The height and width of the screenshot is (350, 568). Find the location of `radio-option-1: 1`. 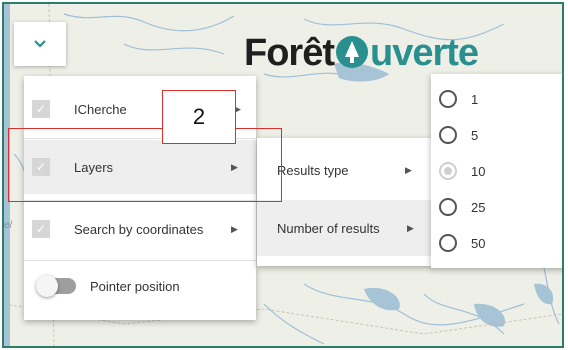

radio-option-1: 1 is located at coordinates (496, 99).